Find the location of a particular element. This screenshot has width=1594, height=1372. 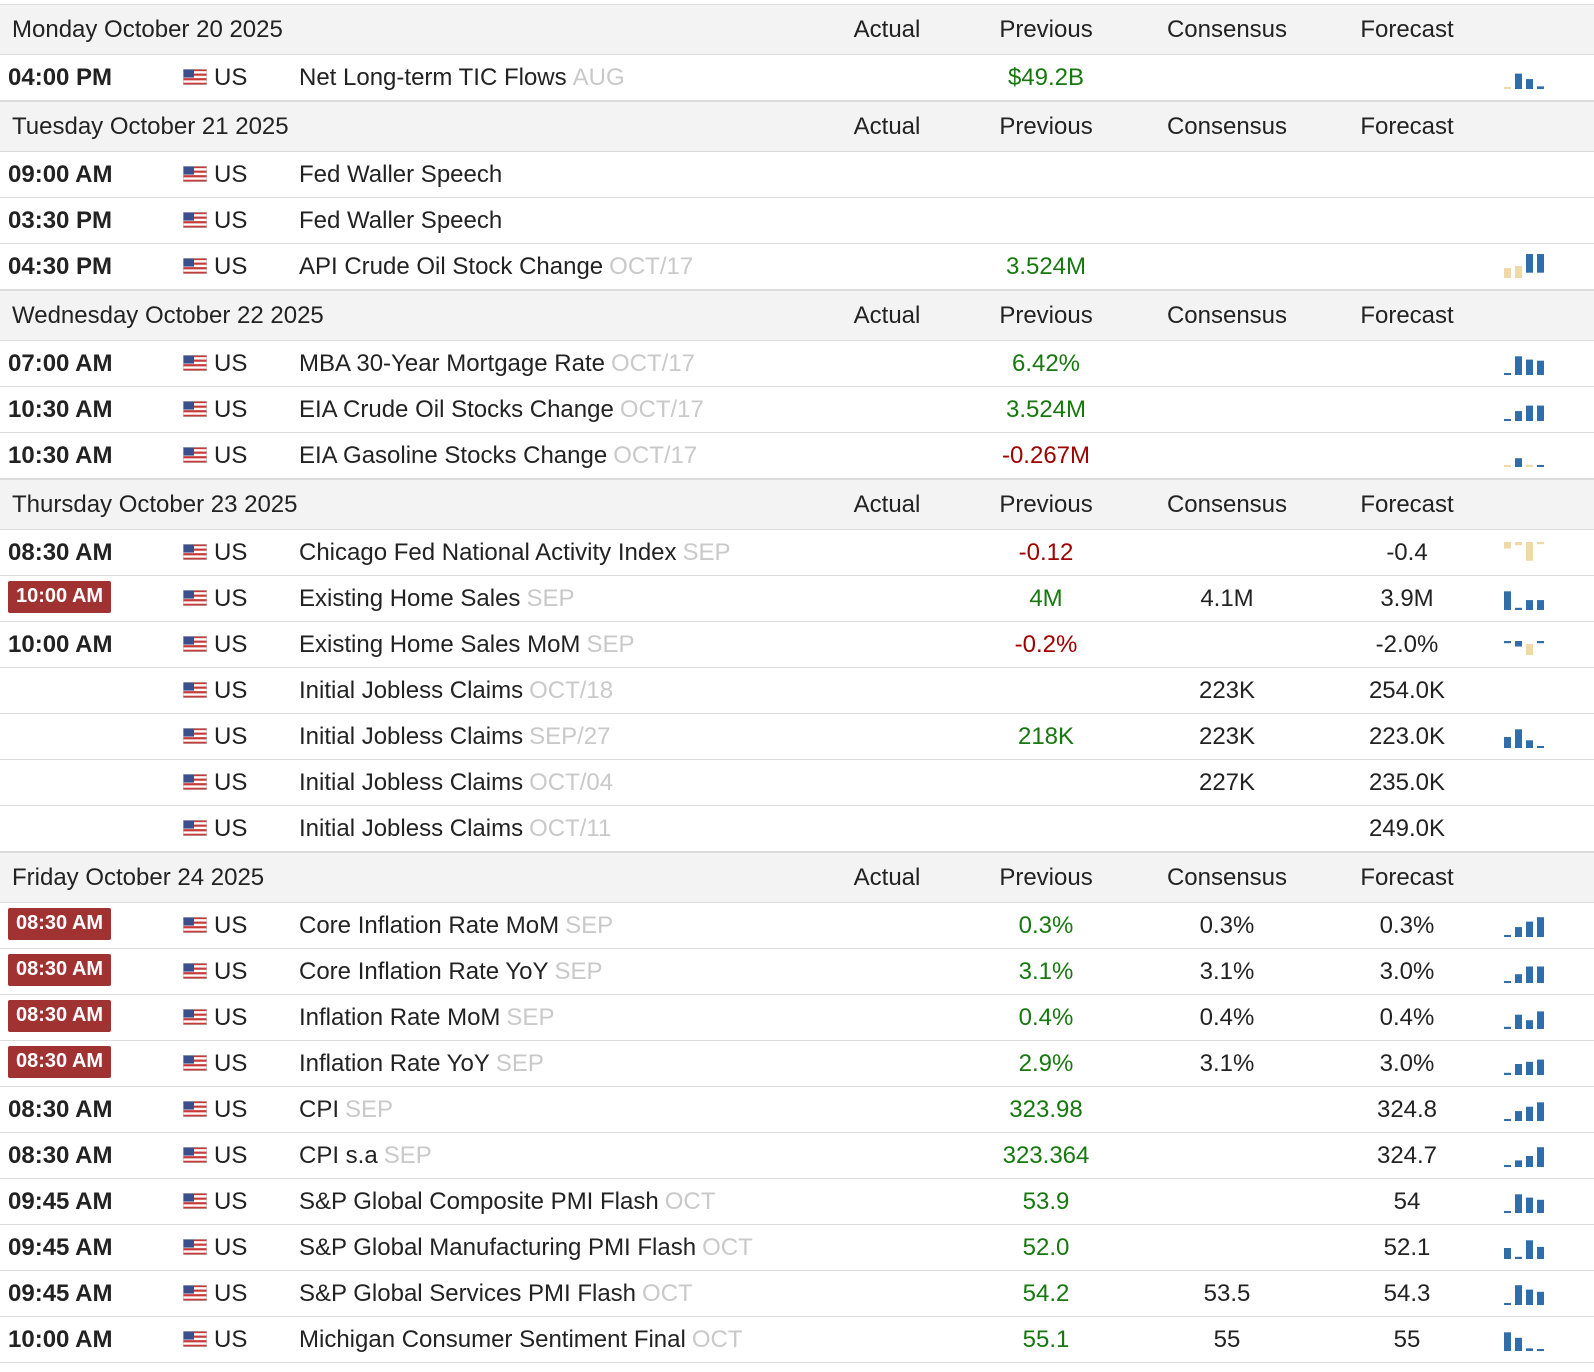

event-name: S&P Global Composite PMI Flash is located at coordinates (479, 1201).